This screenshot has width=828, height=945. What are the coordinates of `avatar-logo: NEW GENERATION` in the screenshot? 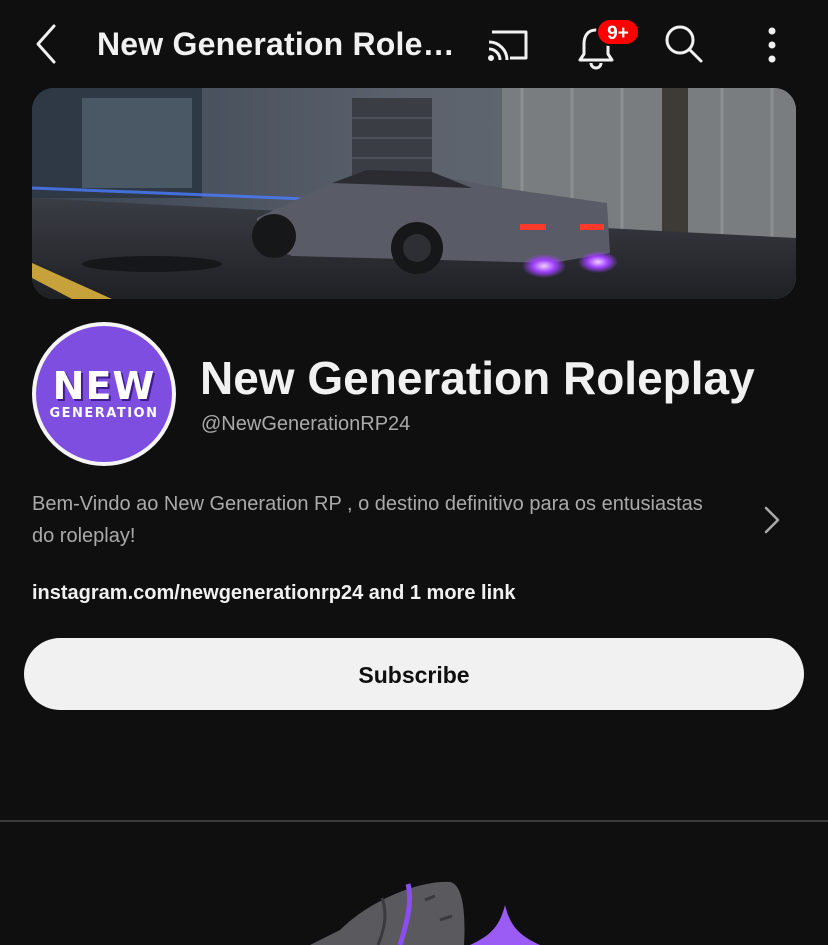 It's located at (104, 394).